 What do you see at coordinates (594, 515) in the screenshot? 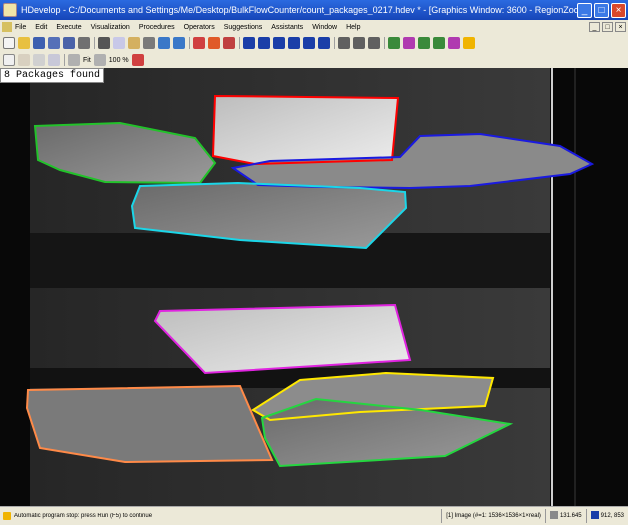
I see `crosshair-icon` at bounding box center [594, 515].